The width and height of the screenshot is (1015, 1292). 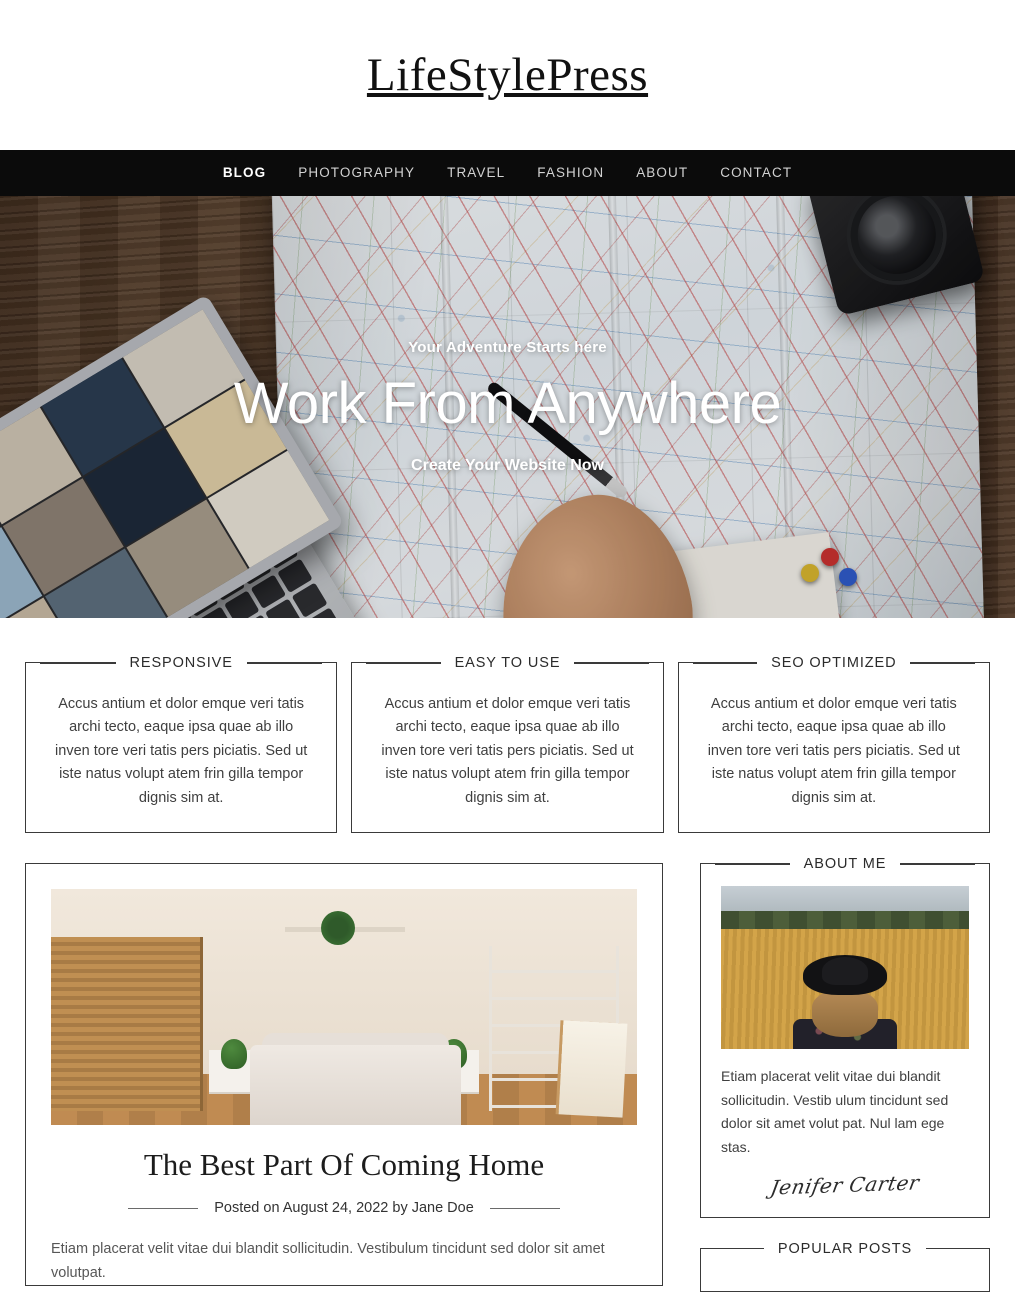 I want to click on feature-title-easy-to-use: EASY TO USE, so click(x=507, y=663).